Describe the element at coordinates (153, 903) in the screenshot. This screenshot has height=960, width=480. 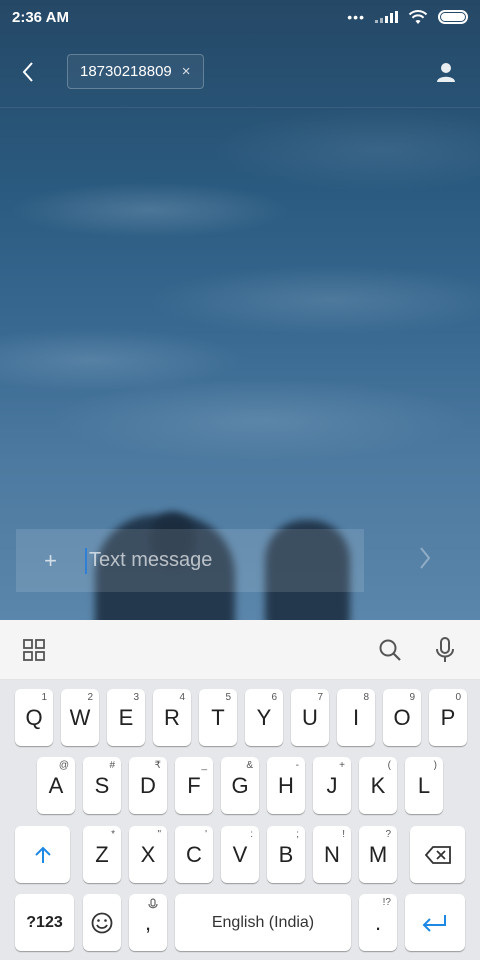
I see `microphone-icon` at that location.